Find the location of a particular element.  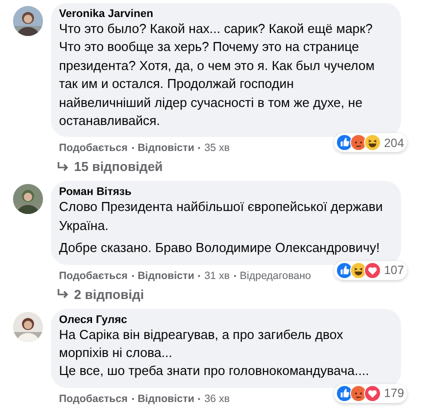

comment-text: Добре сказано. Браво Володимире Олександровичу! is located at coordinates (220, 248).